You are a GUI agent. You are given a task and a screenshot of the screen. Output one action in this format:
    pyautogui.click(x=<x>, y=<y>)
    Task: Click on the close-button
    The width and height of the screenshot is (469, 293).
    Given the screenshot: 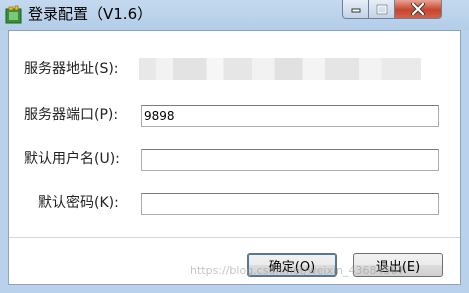 What is the action you would take?
    pyautogui.click(x=418, y=9)
    